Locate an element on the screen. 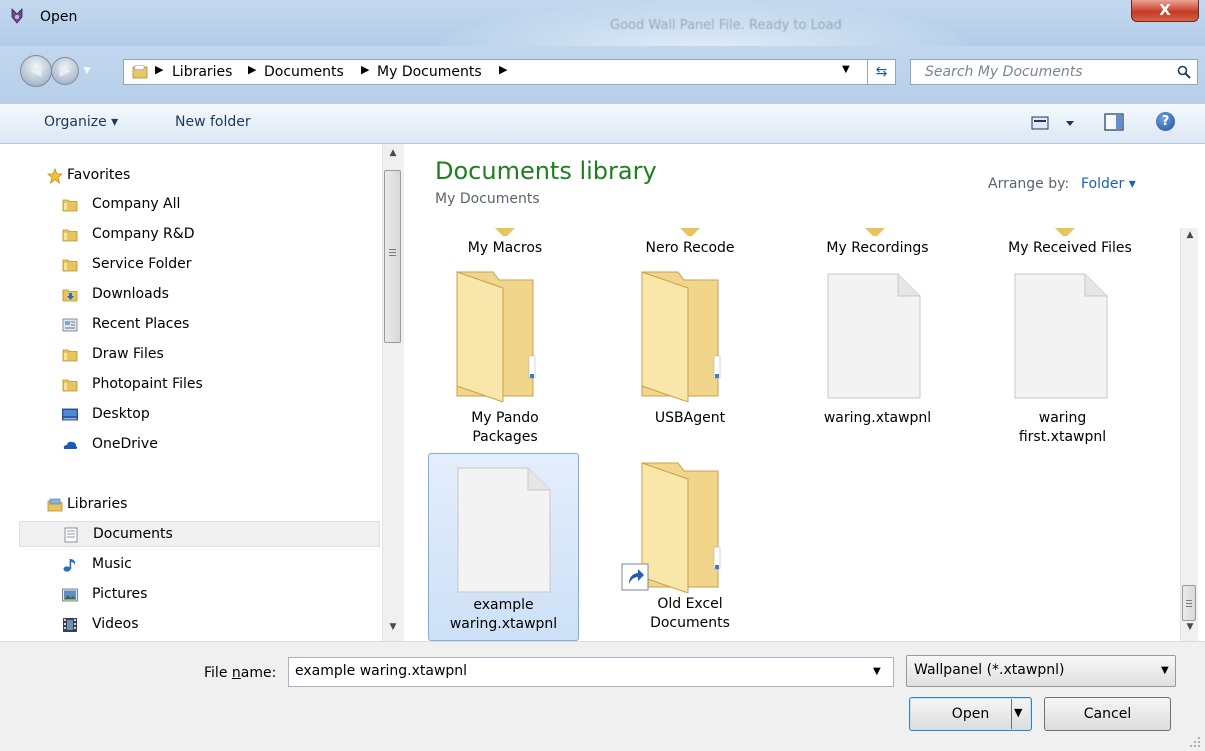 Image resolution: width=1205 pixels, height=751 pixels. search-box: Search My Documents is located at coordinates (1054, 72).